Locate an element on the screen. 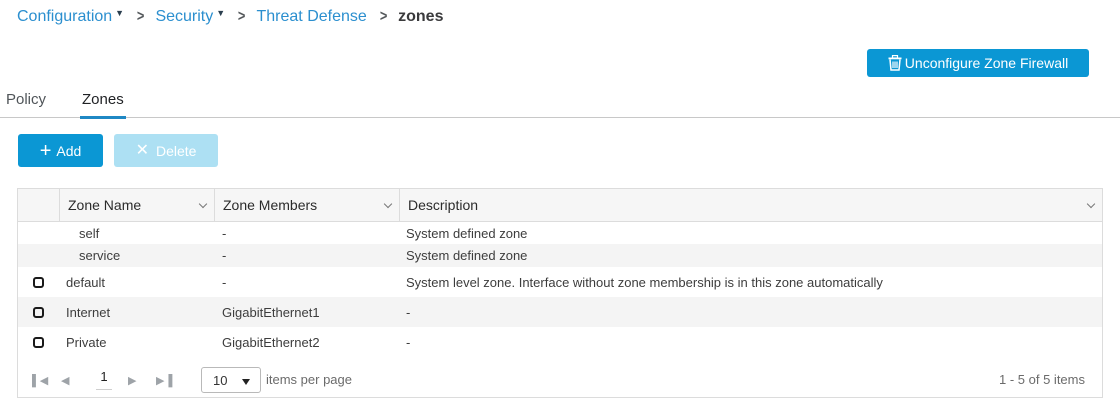  zone-members-cell: GigabitEthernet2 is located at coordinates (271, 342).